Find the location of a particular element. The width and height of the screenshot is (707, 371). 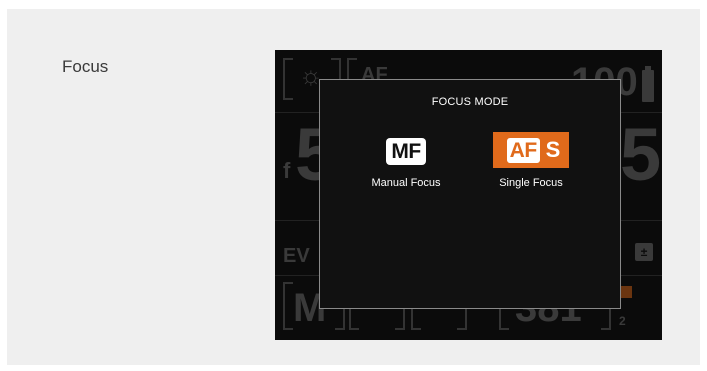

shutter-digit: 5 is located at coordinates (641, 154).